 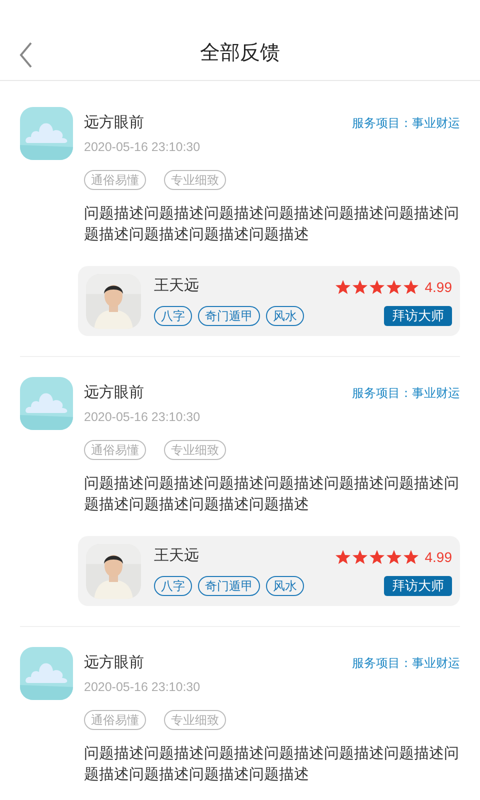 I want to click on page-title: 全部反馈, so click(x=240, y=53).